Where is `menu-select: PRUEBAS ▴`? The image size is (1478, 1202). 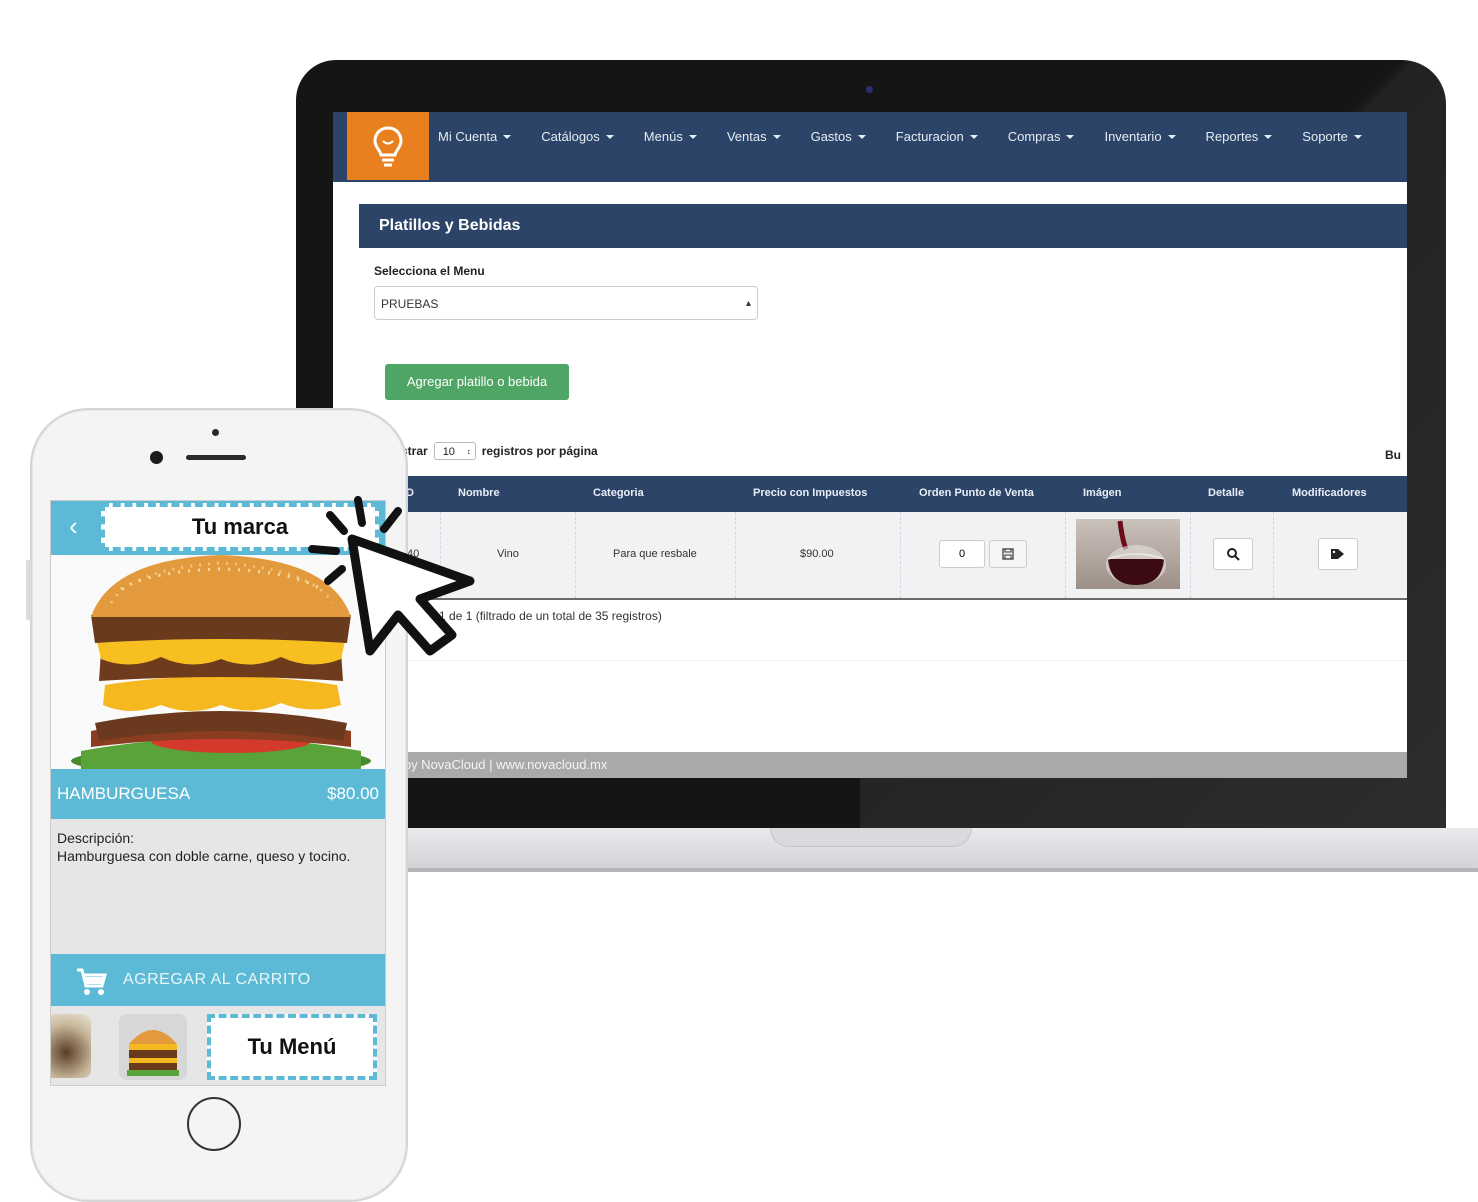
menu-select: PRUEBAS ▴ is located at coordinates (566, 303).